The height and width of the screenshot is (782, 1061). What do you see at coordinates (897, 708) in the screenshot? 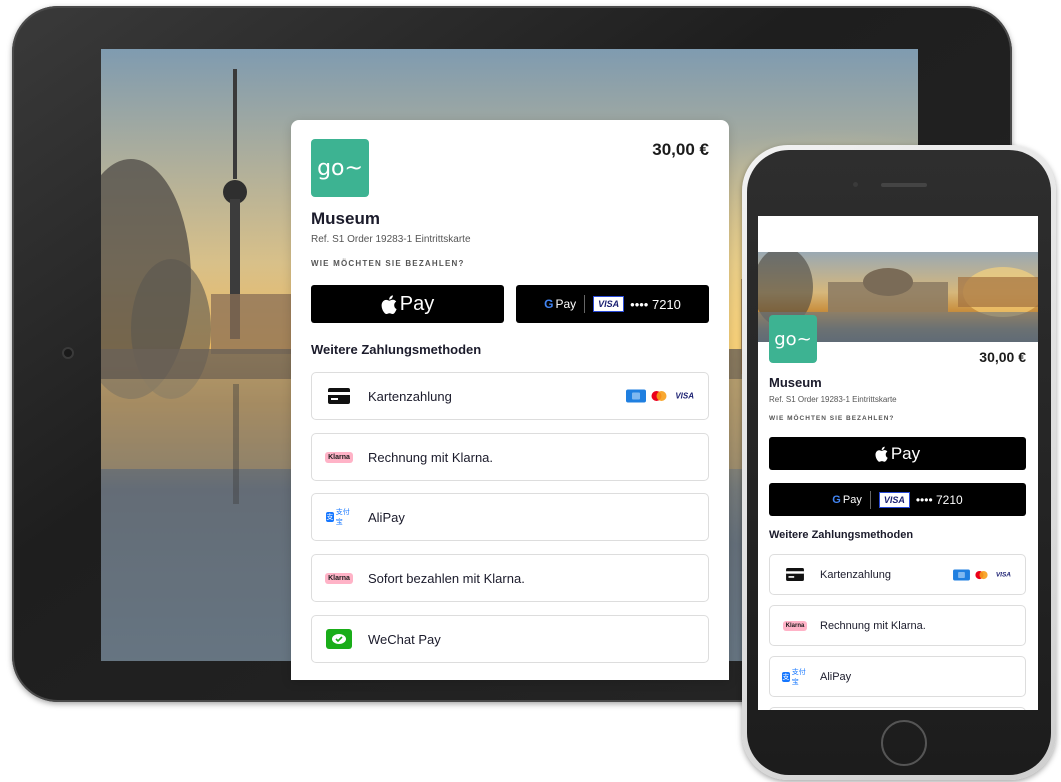
I see `method-partial` at bounding box center [897, 708].